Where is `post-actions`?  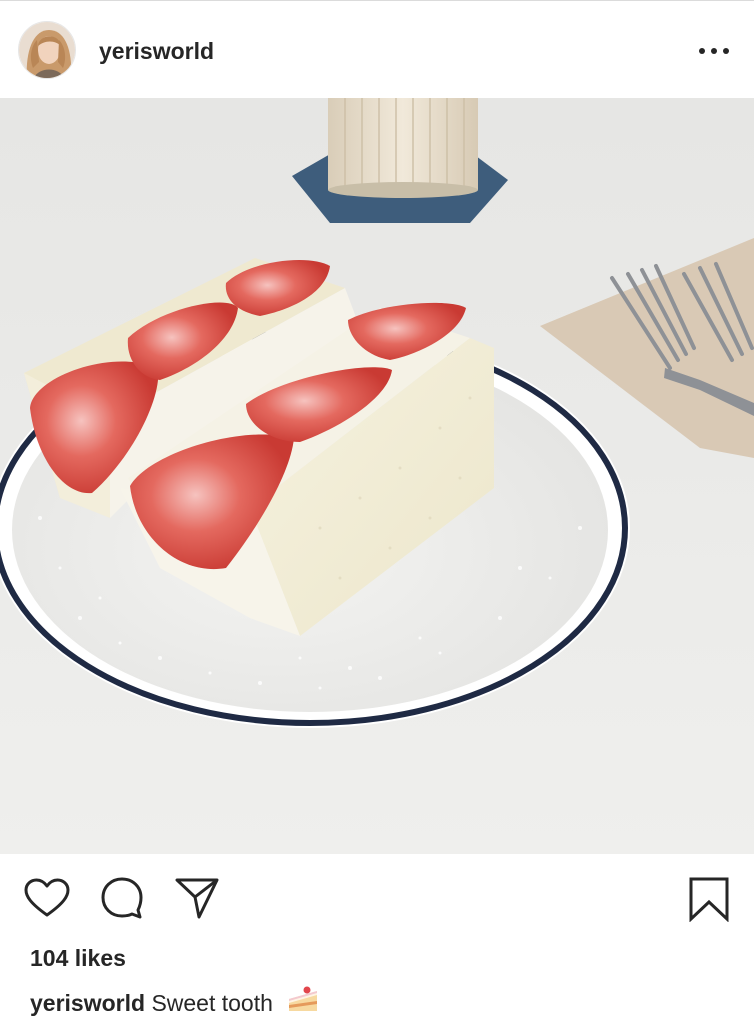
post-actions is located at coordinates (377, 899).